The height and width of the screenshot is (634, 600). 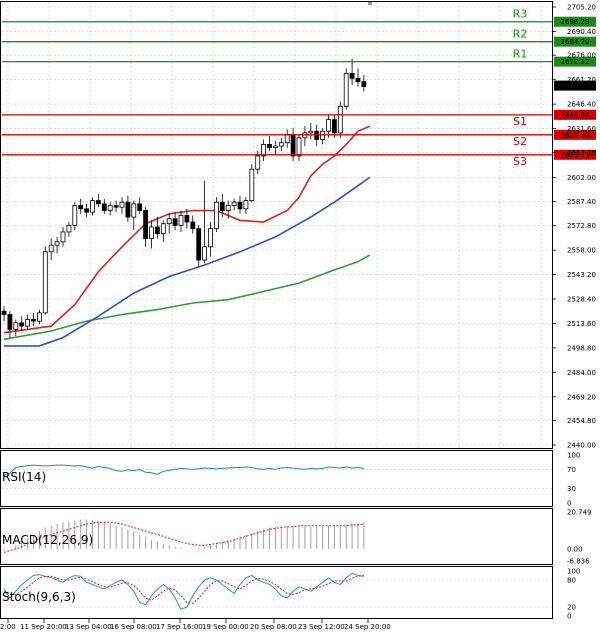 What do you see at coordinates (575, 86) in the screenshot?
I see `current-price-label: 2657.60` at bounding box center [575, 86].